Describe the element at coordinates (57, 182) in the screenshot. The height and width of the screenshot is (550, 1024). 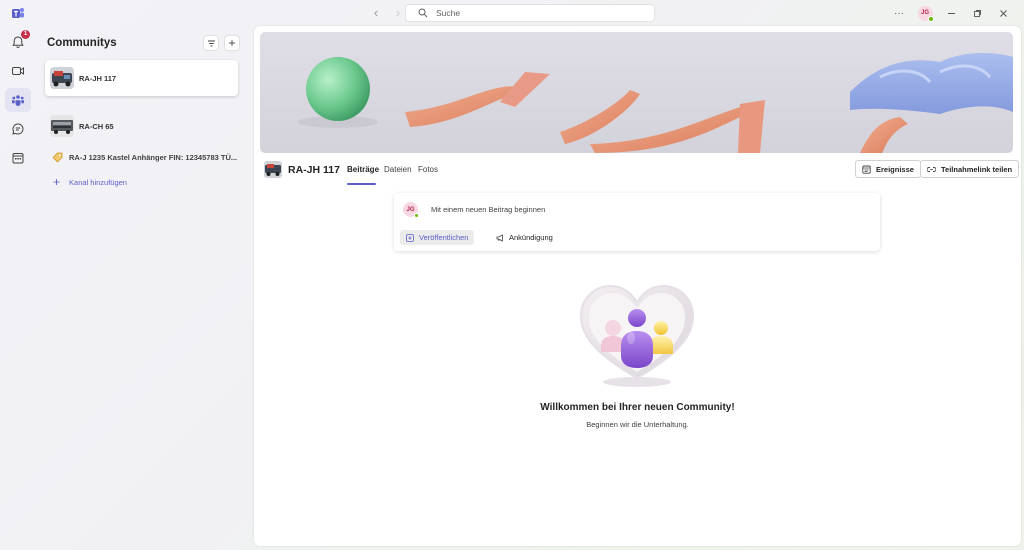
I see `plus-icon: +` at that location.